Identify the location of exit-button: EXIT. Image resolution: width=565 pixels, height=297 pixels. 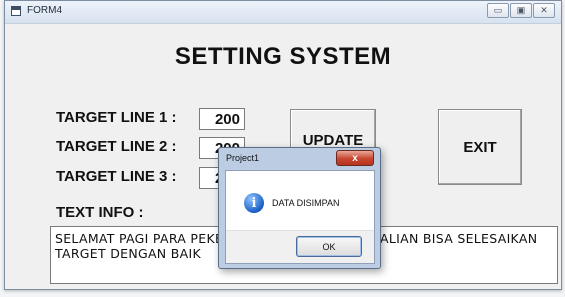
(480, 147).